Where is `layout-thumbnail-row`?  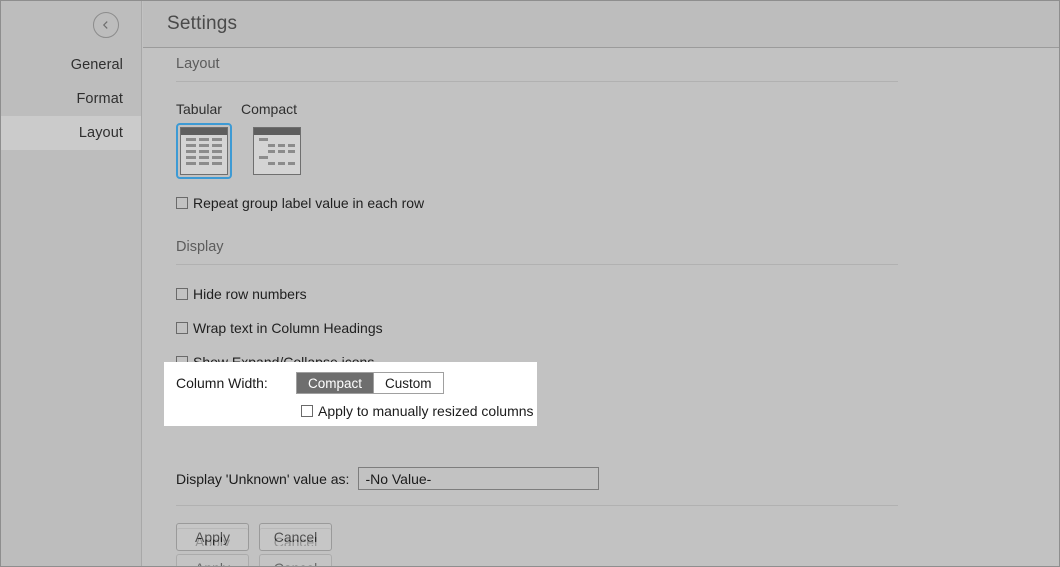 layout-thumbnail-row is located at coordinates (617, 151).